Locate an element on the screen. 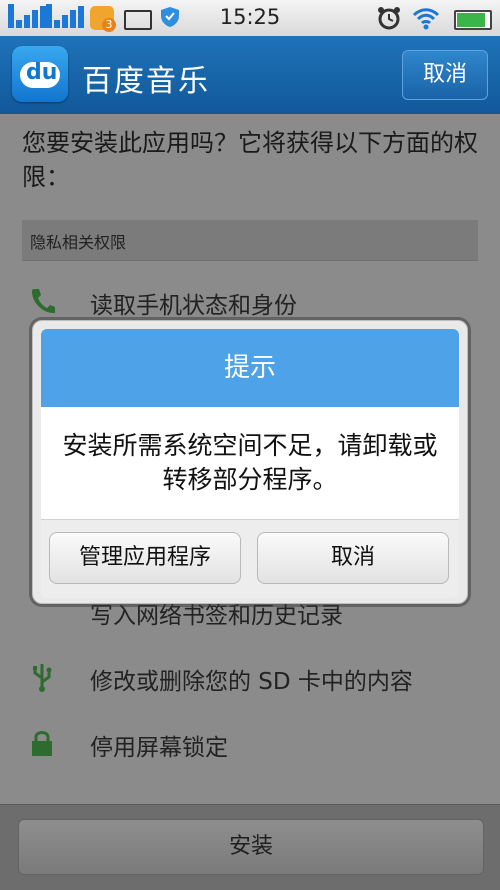 The width and height of the screenshot is (500, 890). shield-icon is located at coordinates (170, 17).